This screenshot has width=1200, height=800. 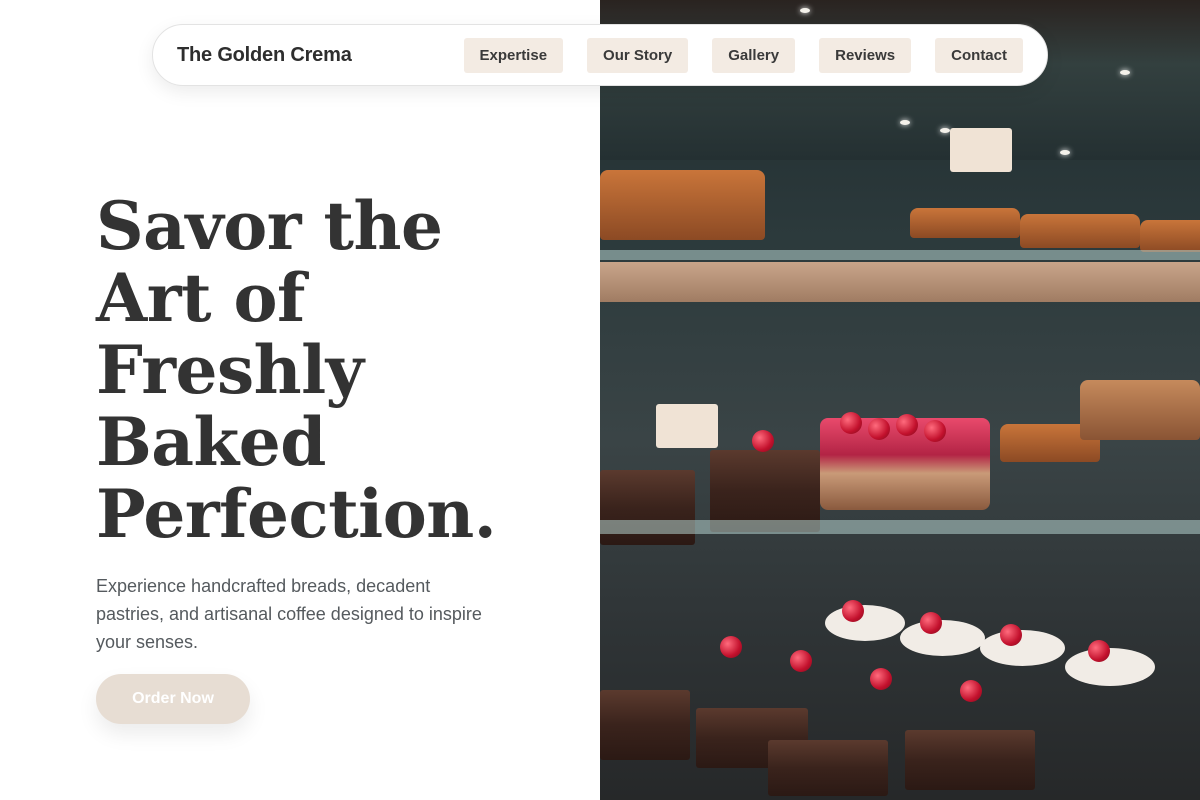 What do you see at coordinates (513, 55) in the screenshot?
I see `nav-item-expertise: Expertise` at bounding box center [513, 55].